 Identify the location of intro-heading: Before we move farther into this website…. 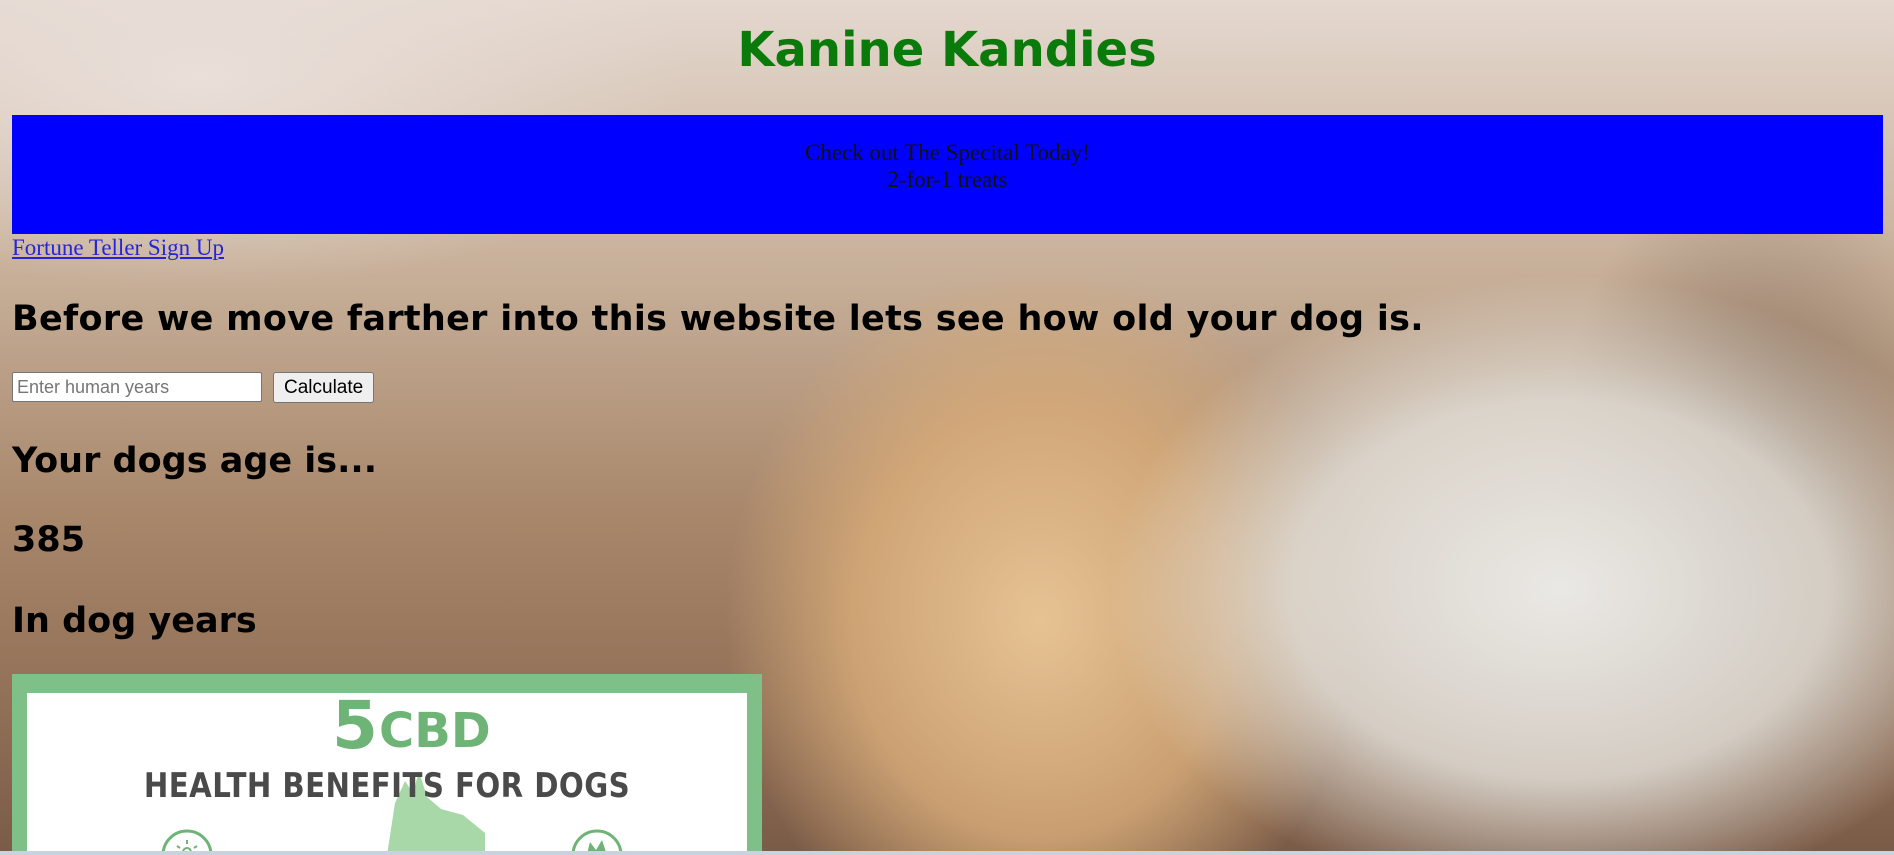
(718, 319).